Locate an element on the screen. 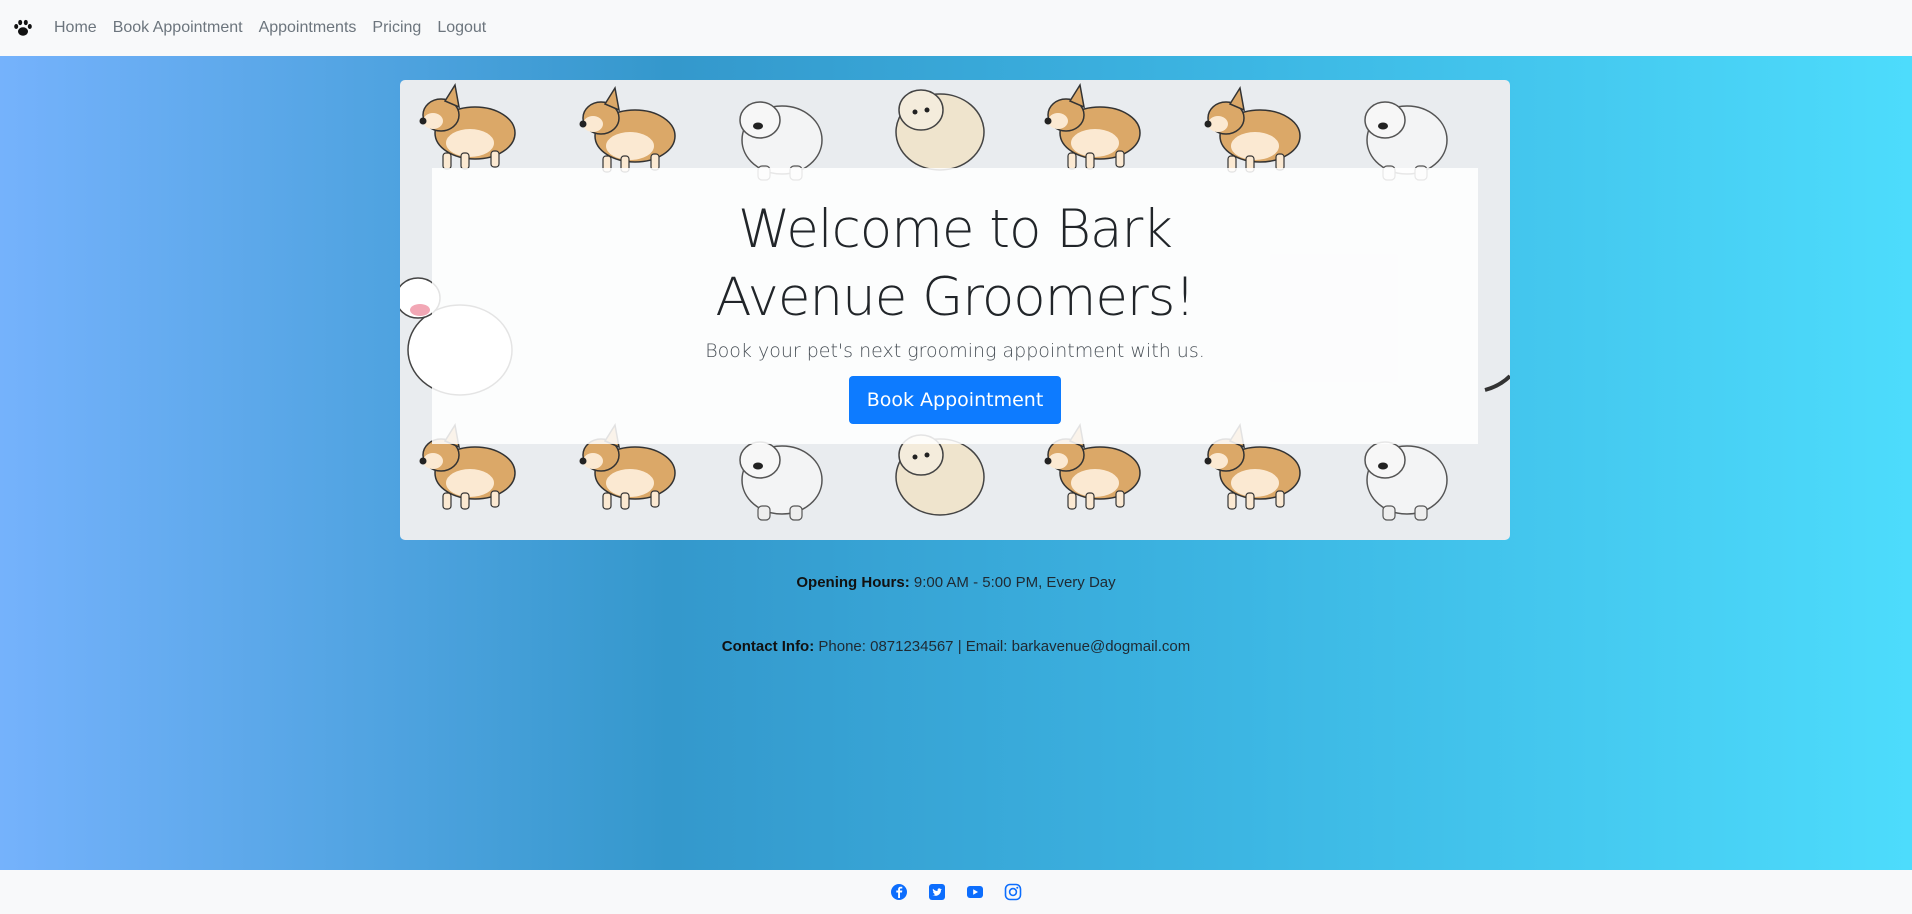  hero-title: Welcome to Bark Avenue Groomers! is located at coordinates (955, 263).